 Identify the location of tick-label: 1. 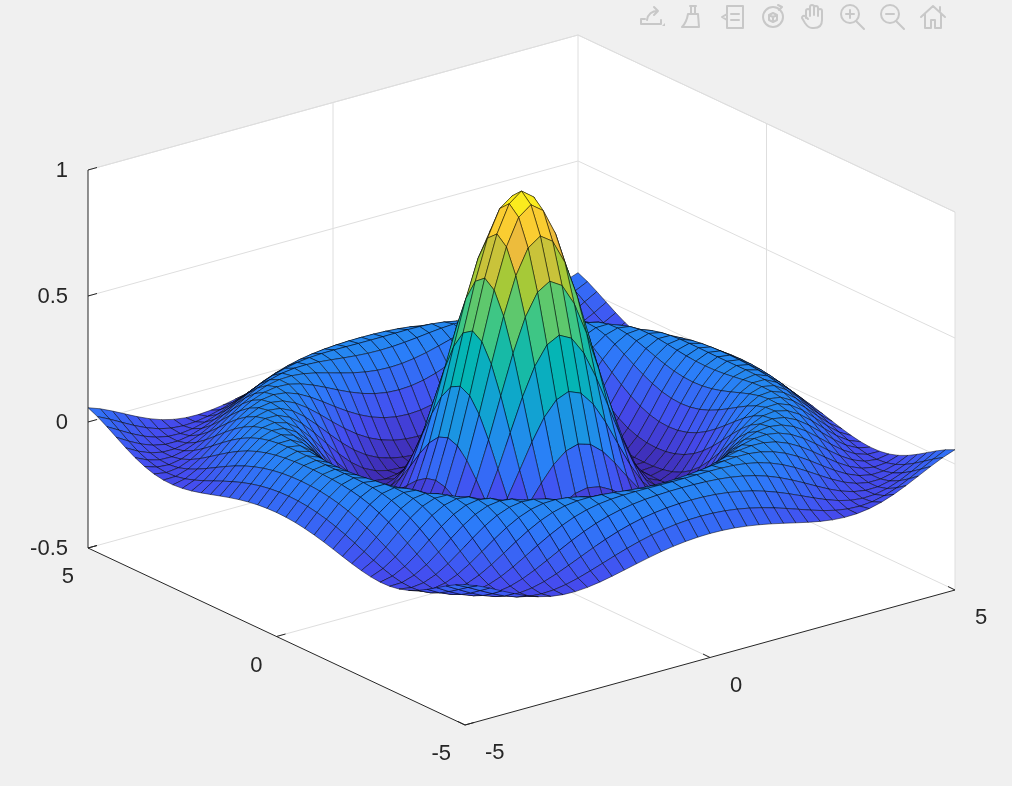
(61, 170).